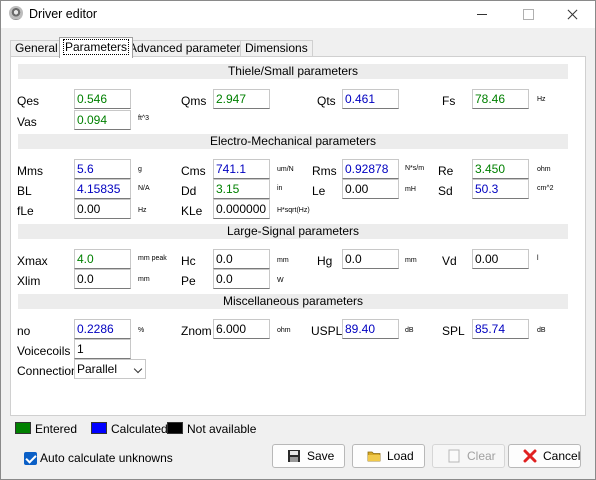  What do you see at coordinates (544, 169) in the screenshot?
I see `unit-re: ohm` at bounding box center [544, 169].